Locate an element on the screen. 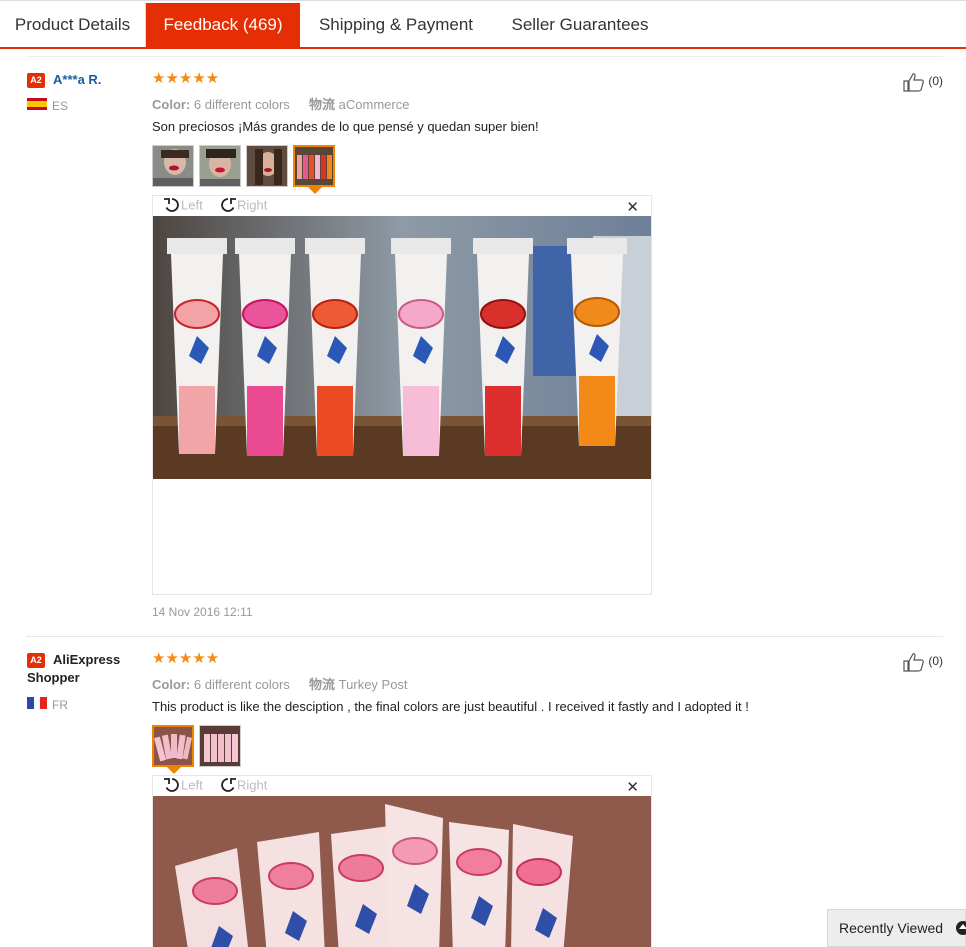  reviewer-country: FR is located at coordinates (60, 705).